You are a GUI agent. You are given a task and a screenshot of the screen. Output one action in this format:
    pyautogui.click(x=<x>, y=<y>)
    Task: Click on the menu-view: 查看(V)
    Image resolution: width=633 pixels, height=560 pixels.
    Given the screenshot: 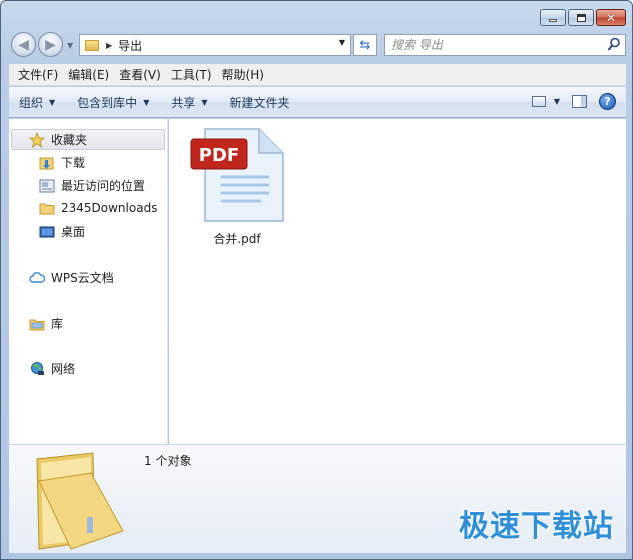 What is the action you would take?
    pyautogui.click(x=140, y=74)
    